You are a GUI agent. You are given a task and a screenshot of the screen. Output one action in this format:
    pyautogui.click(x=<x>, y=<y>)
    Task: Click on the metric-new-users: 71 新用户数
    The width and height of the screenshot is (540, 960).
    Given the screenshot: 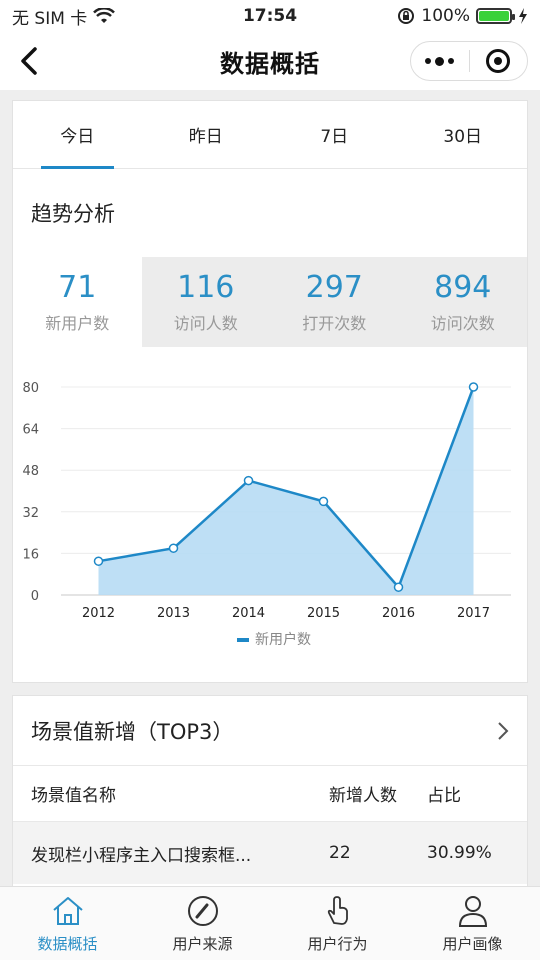 What is the action you would take?
    pyautogui.click(x=77, y=302)
    